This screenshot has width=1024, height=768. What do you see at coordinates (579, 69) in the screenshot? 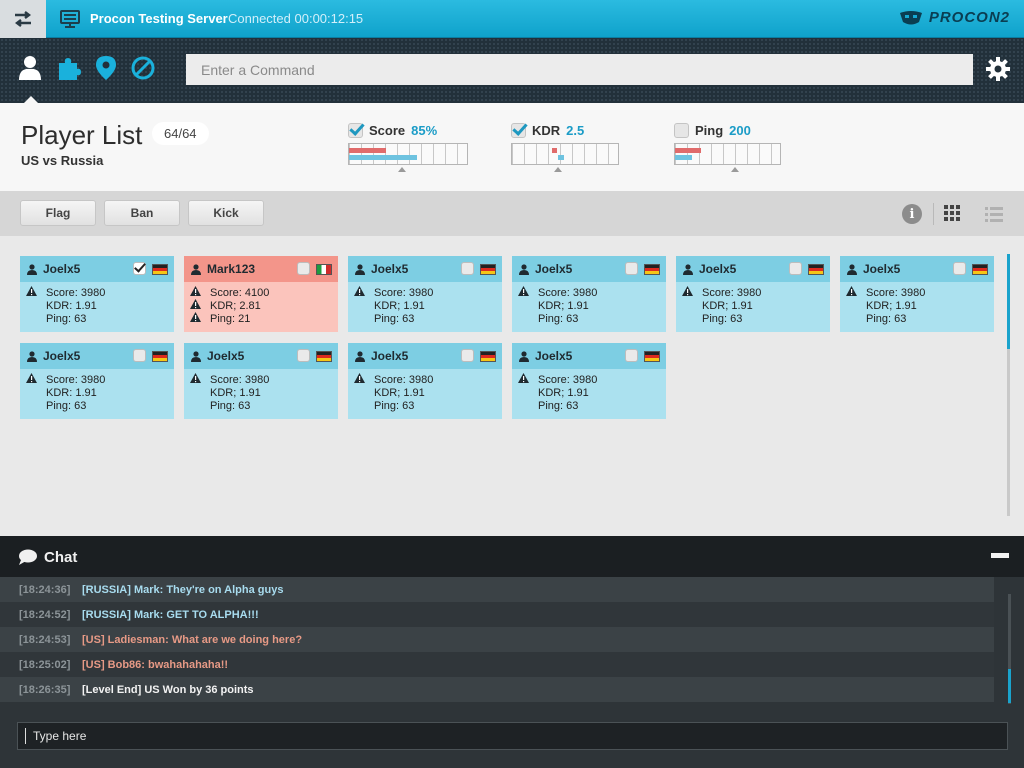
I see `command-input` at bounding box center [579, 69].